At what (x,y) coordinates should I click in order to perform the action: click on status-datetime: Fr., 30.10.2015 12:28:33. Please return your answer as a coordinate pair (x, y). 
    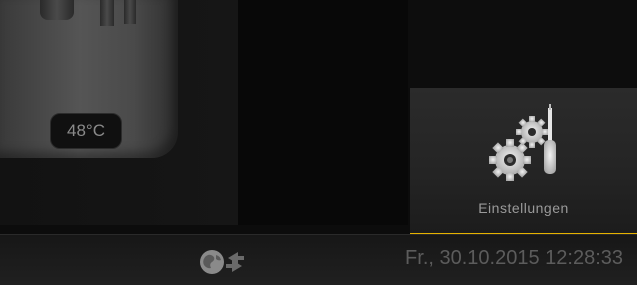
    Looking at the image, I should click on (514, 258).